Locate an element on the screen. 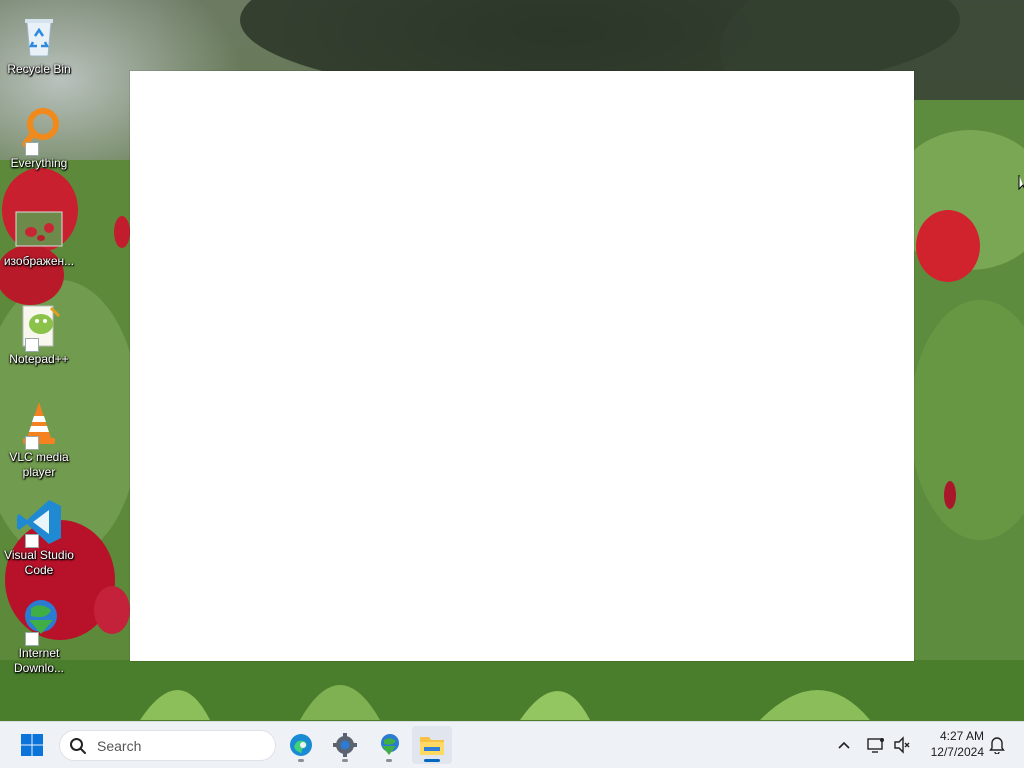 The height and width of the screenshot is (768, 1024). image-file-icon is located at coordinates (39, 228).